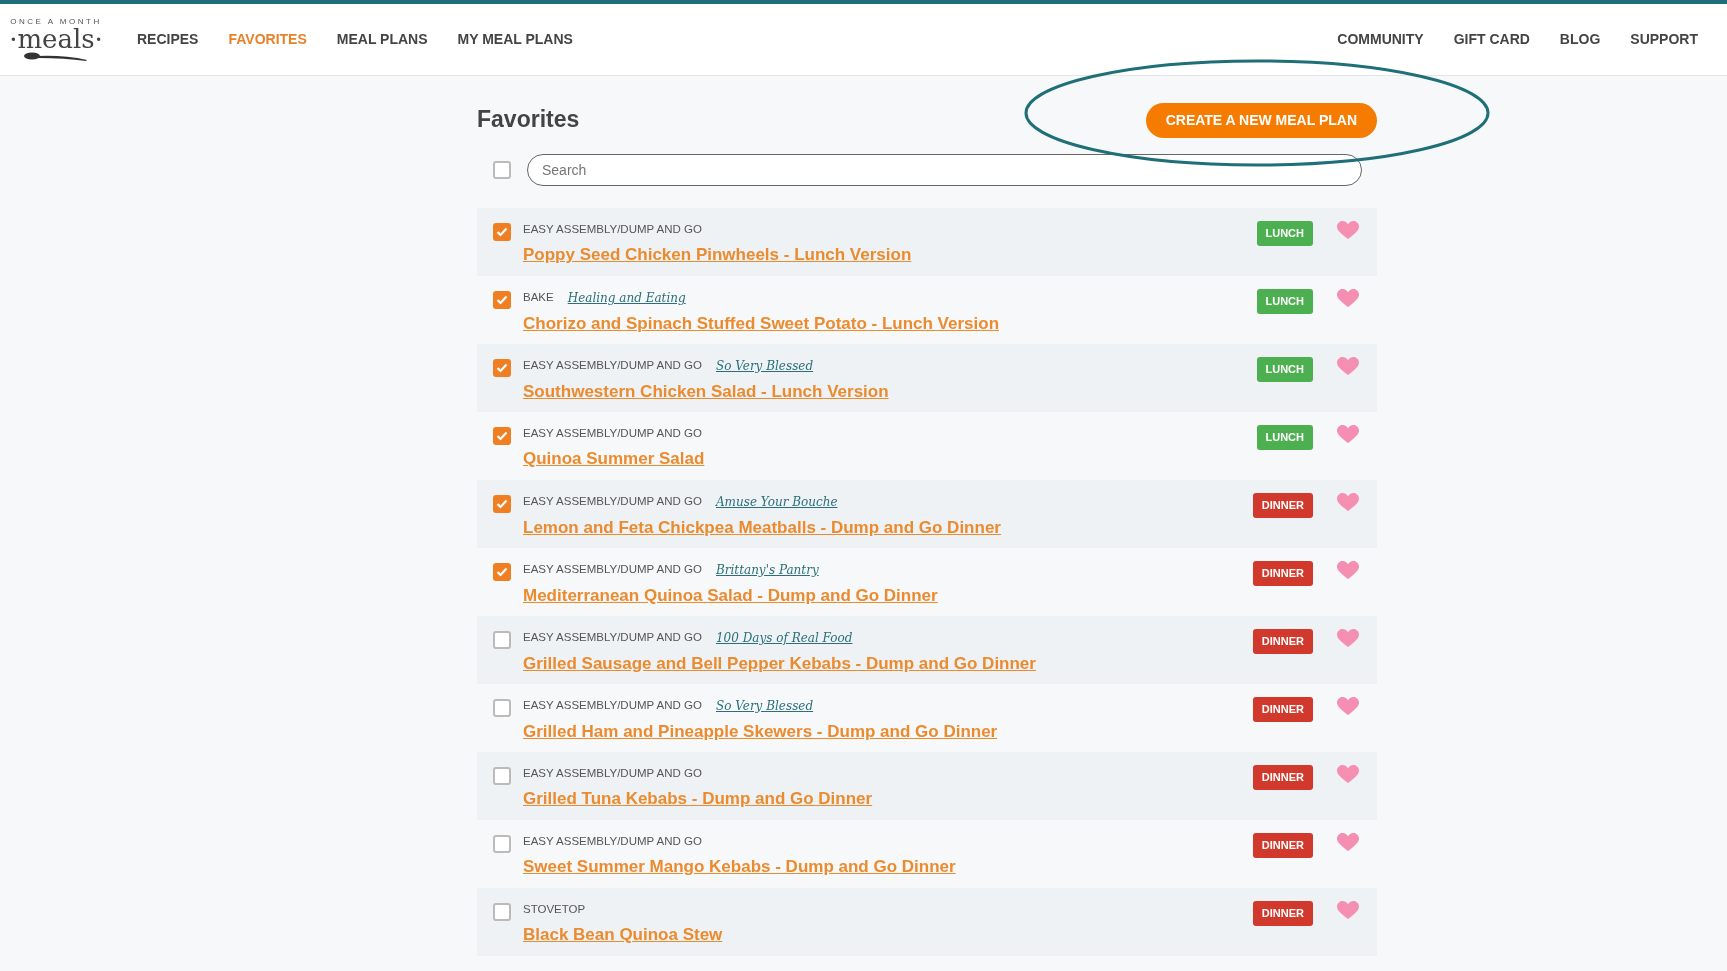 Image resolution: width=1727 pixels, height=971 pixels. I want to click on source-link: 100 Days of Real Food, so click(784, 638).